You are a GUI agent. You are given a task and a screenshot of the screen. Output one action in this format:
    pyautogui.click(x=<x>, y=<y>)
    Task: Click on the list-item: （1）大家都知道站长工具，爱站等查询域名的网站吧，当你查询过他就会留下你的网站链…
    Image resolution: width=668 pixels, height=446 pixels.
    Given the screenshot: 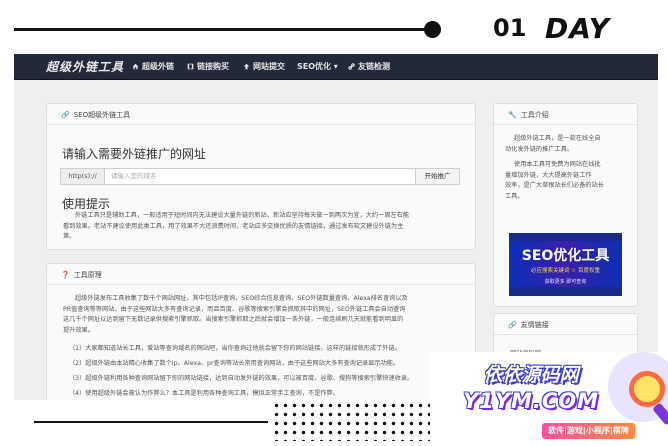 What is the action you would take?
    pyautogui.click(x=235, y=348)
    